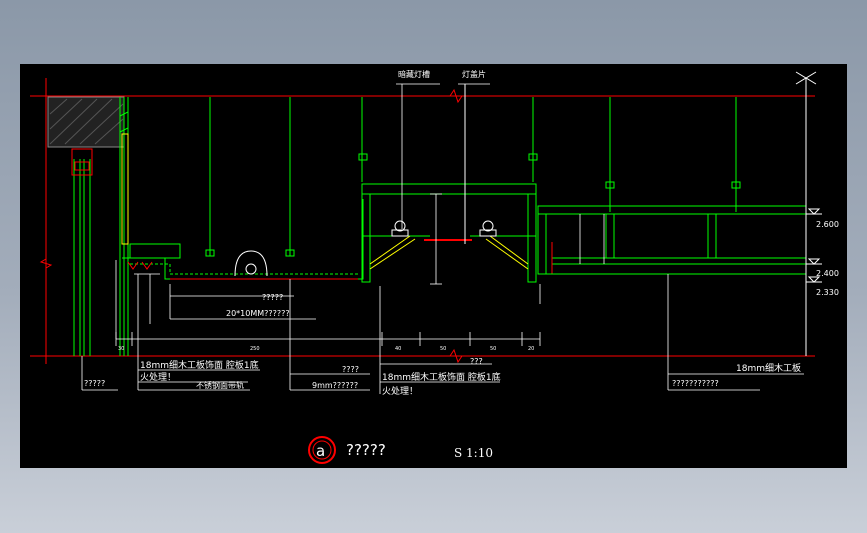 The width and height of the screenshot is (867, 533). What do you see at coordinates (199, 365) in the screenshot?
I see `label-18mm-a: 18mm细木工板饰面 腔板1底` at bounding box center [199, 365].